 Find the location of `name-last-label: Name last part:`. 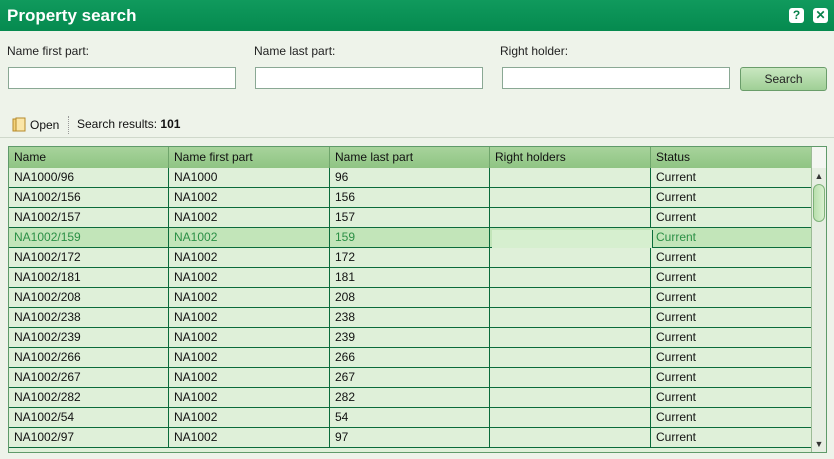

name-last-label: Name last part: is located at coordinates (295, 51).